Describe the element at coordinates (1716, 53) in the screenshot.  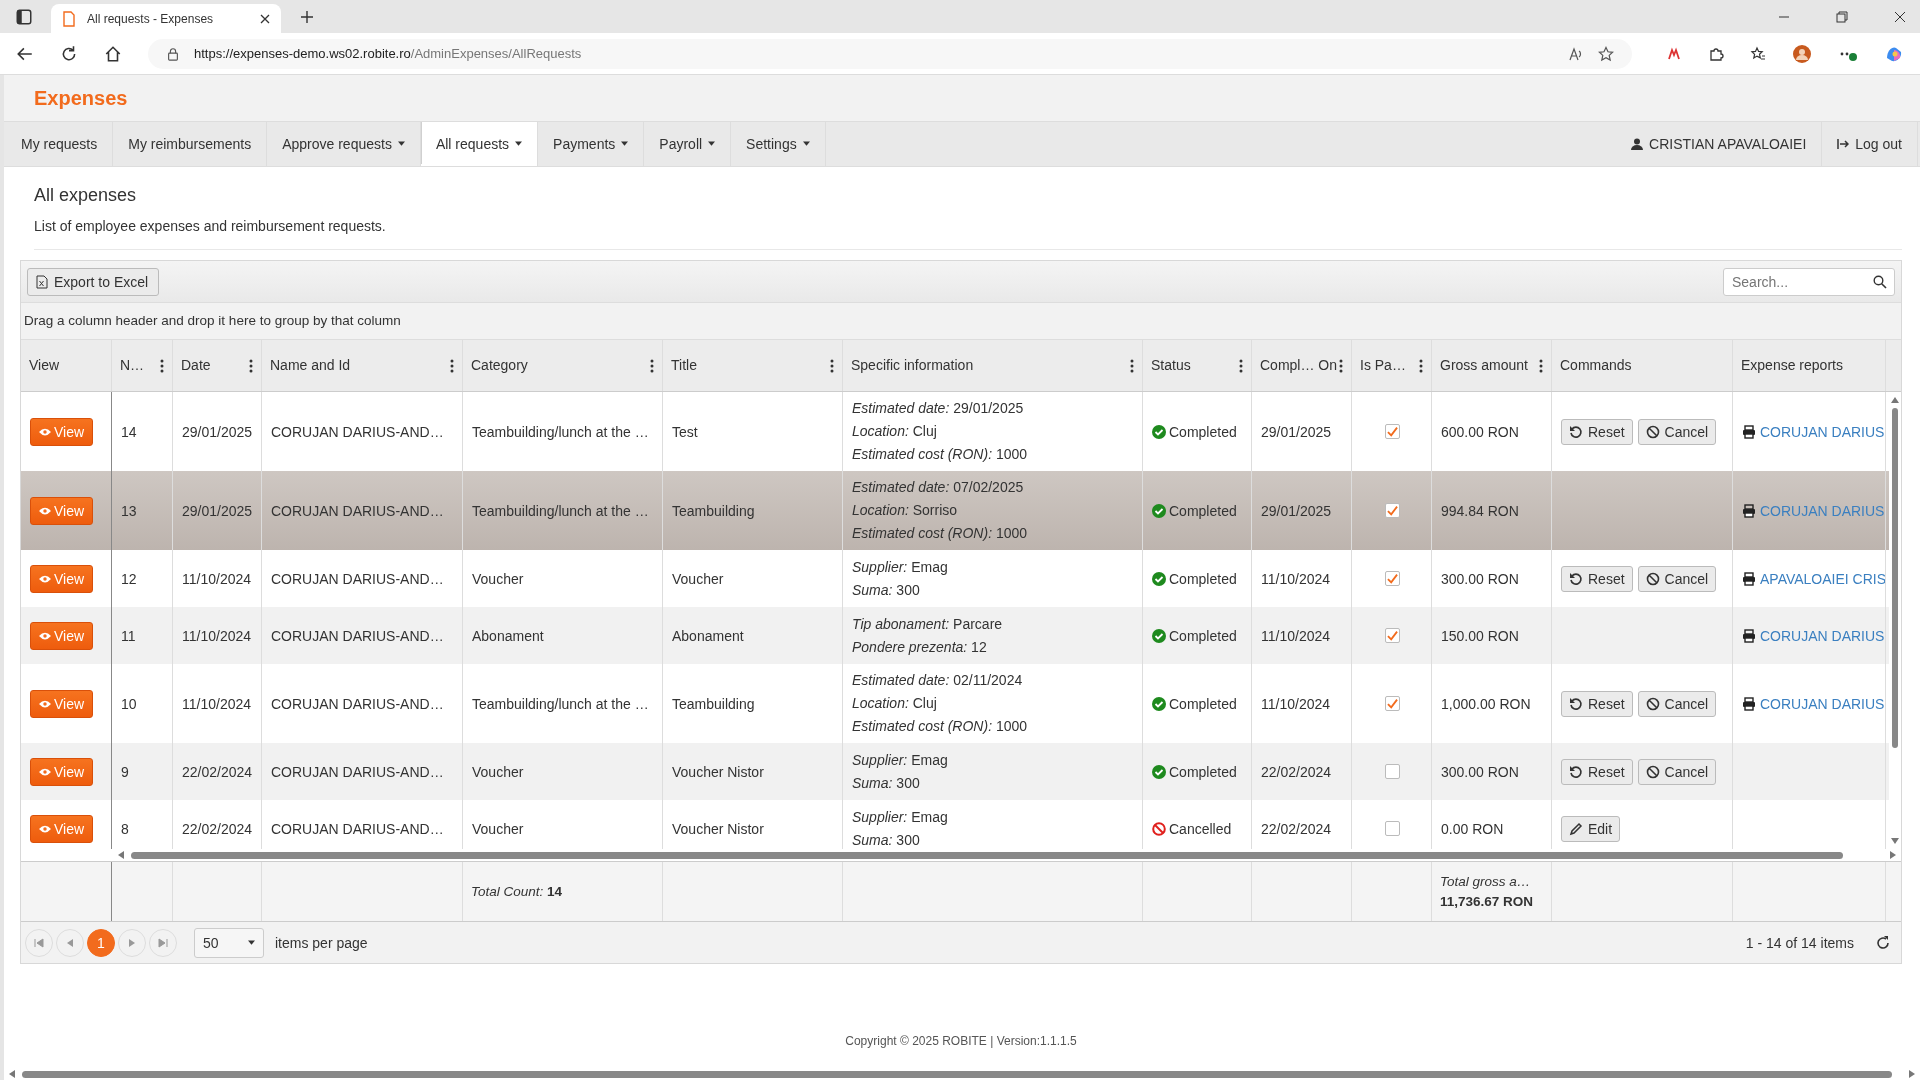
I see `puzzle-icon` at that location.